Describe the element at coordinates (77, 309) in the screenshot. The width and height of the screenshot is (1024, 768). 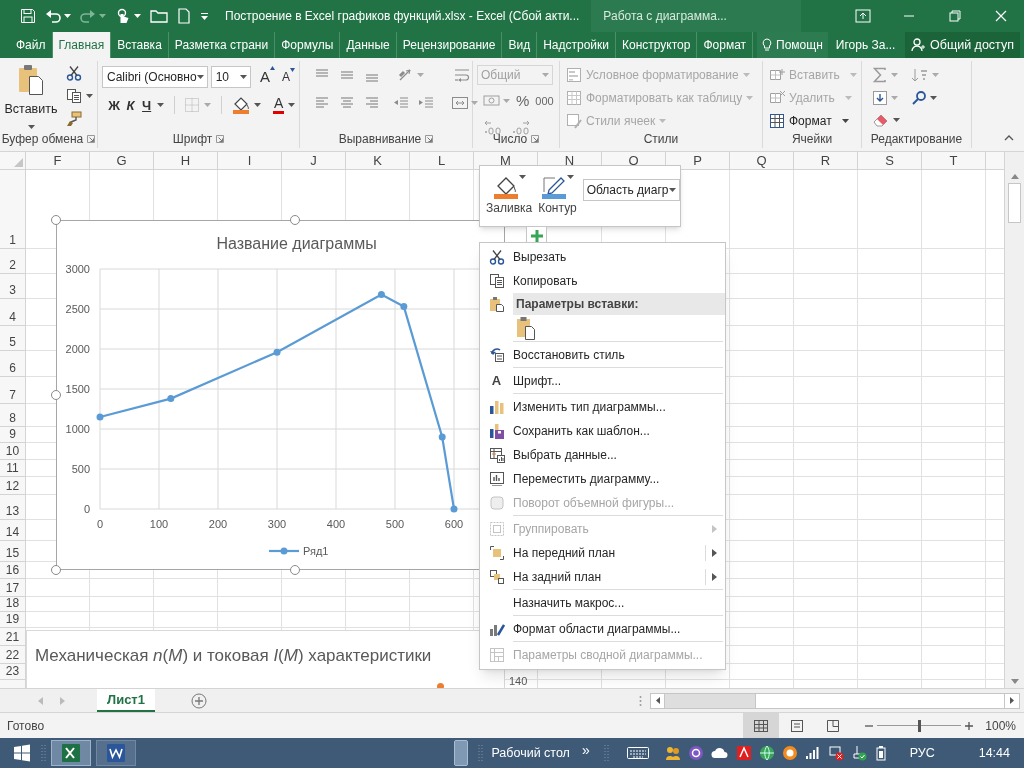
I see `axis-label: 2500` at that location.